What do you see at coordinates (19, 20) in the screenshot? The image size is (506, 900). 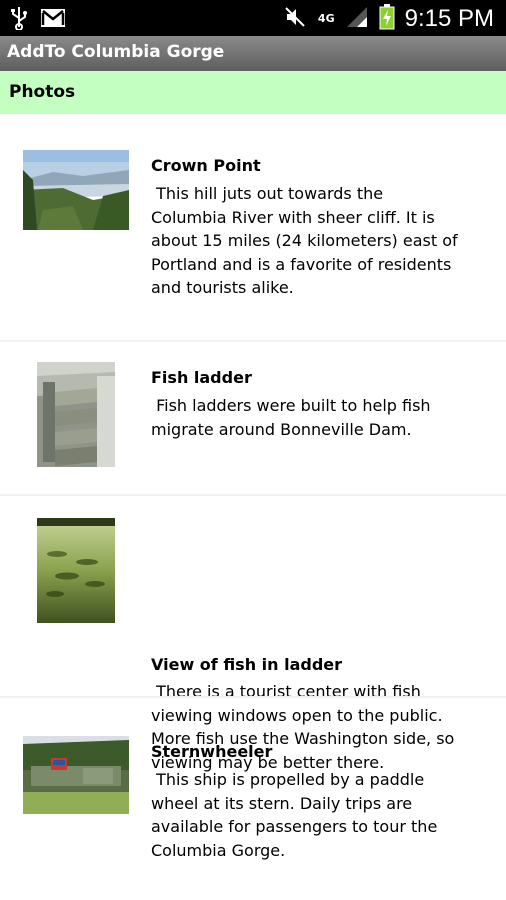 I see `usb-icon` at bounding box center [19, 20].